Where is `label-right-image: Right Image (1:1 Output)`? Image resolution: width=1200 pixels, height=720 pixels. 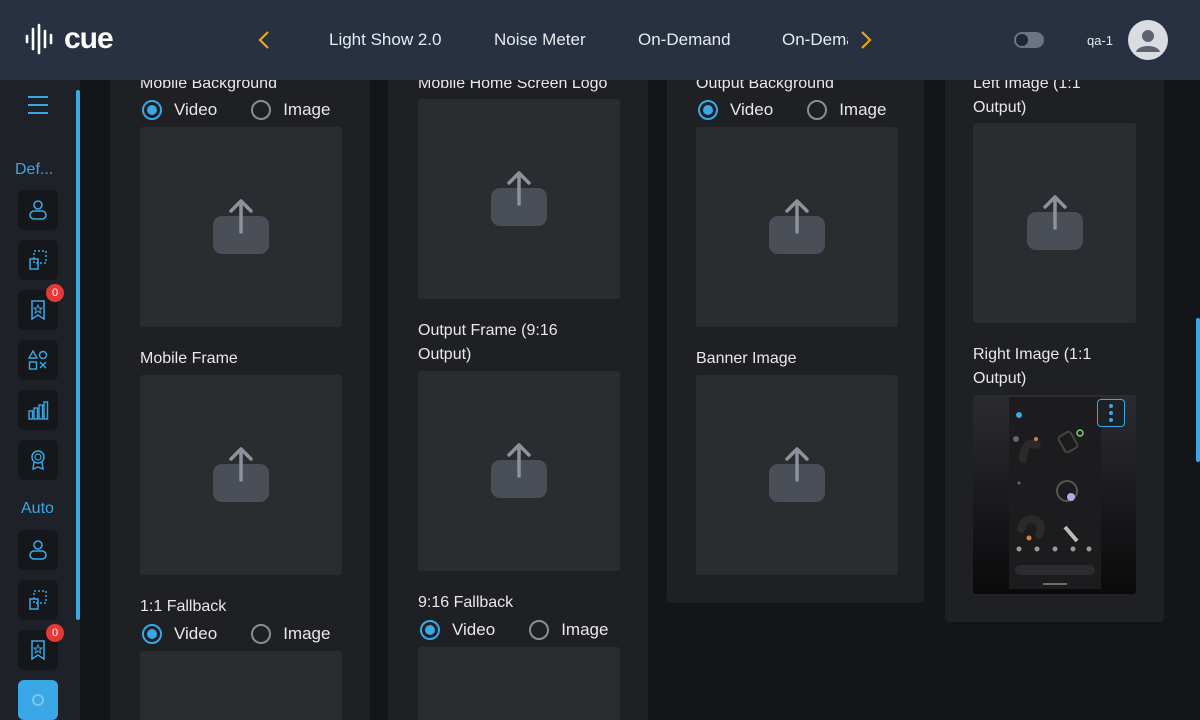 label-right-image: Right Image (1:1 Output) is located at coordinates (1032, 366).